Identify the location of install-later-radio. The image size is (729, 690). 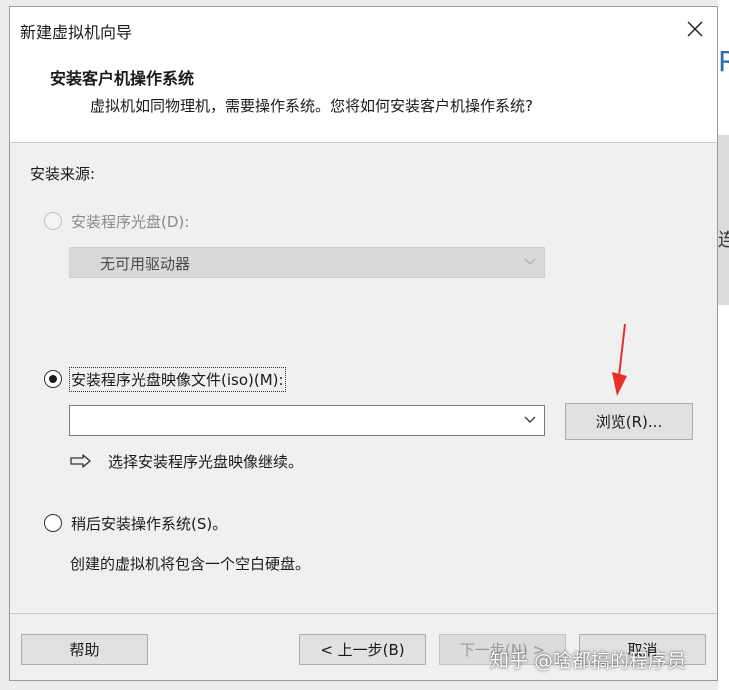
(53, 523).